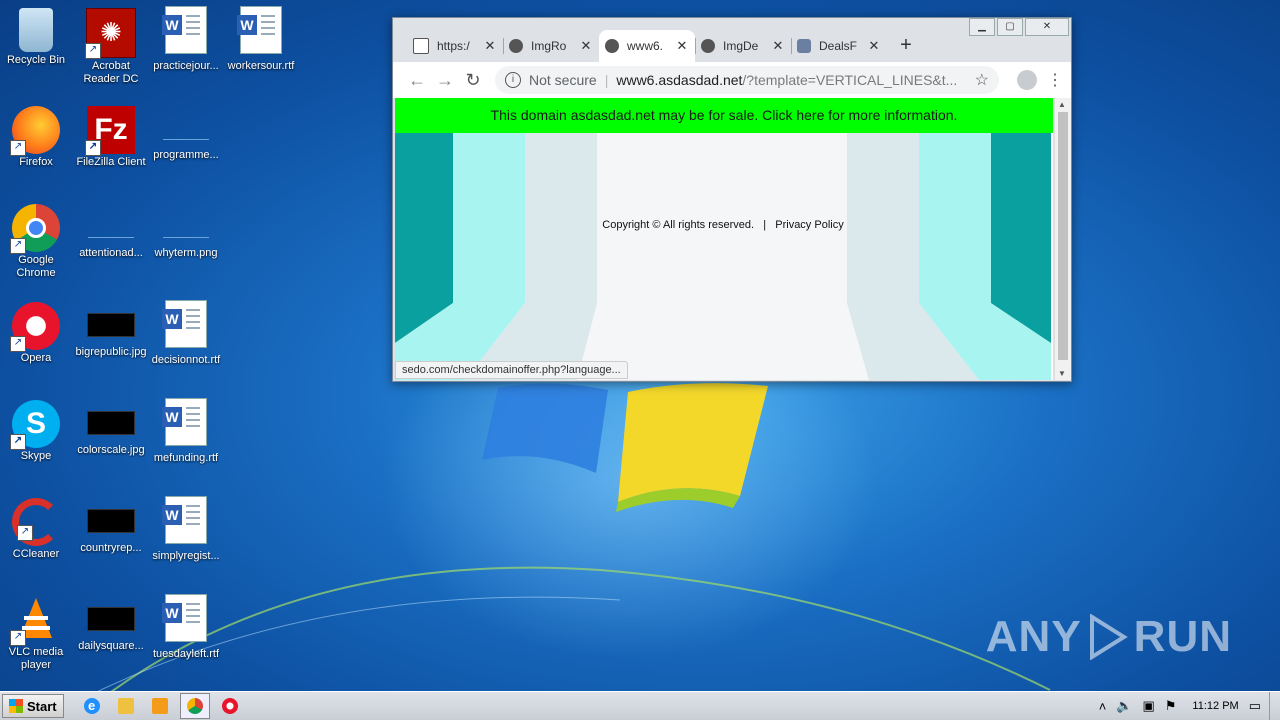  I want to click on desktop-icon-decisionnot: W decisionnot.rtf, so click(186, 331).